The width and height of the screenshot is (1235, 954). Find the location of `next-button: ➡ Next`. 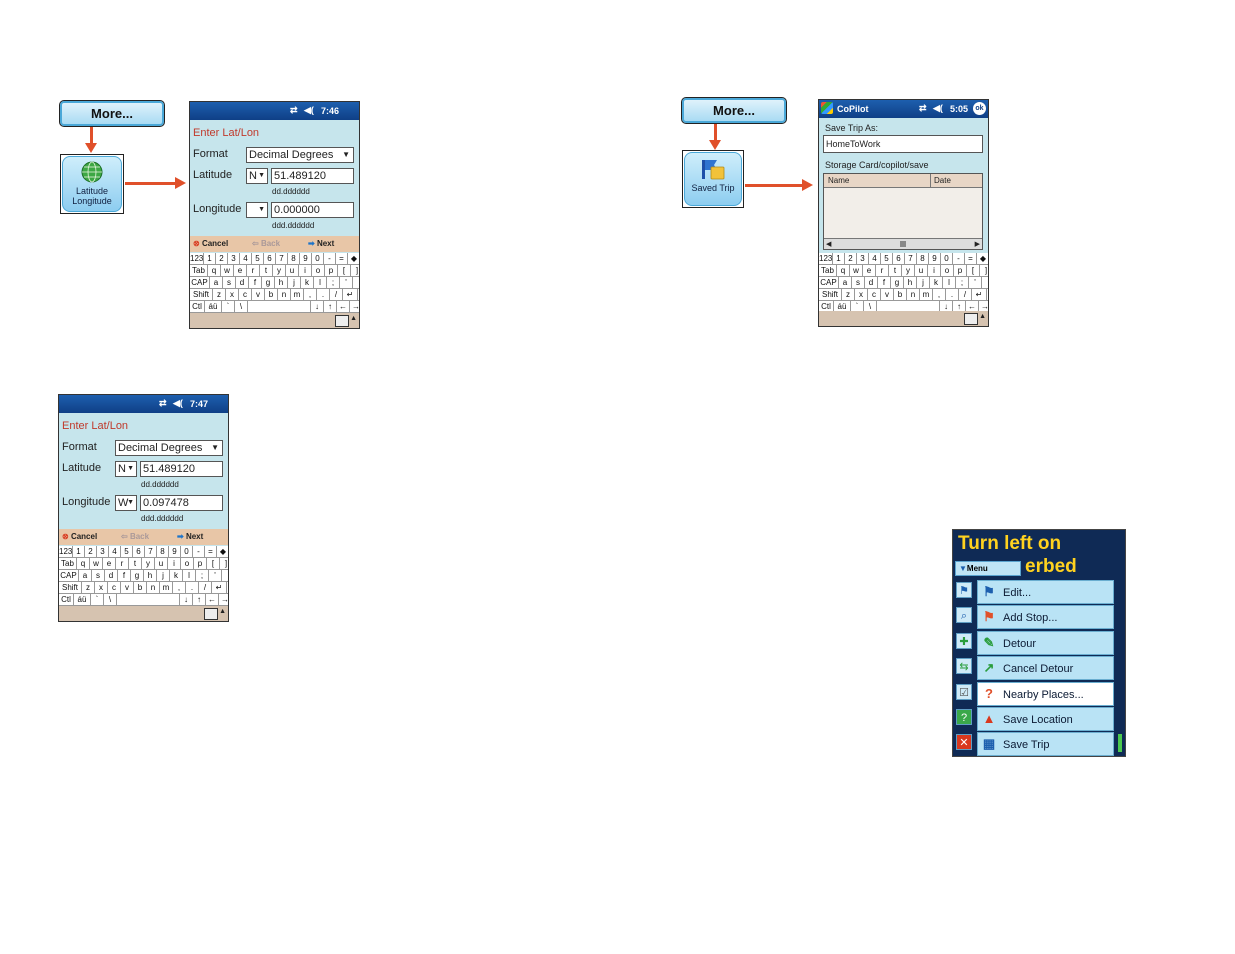

next-button: ➡ Next is located at coordinates (321, 243).